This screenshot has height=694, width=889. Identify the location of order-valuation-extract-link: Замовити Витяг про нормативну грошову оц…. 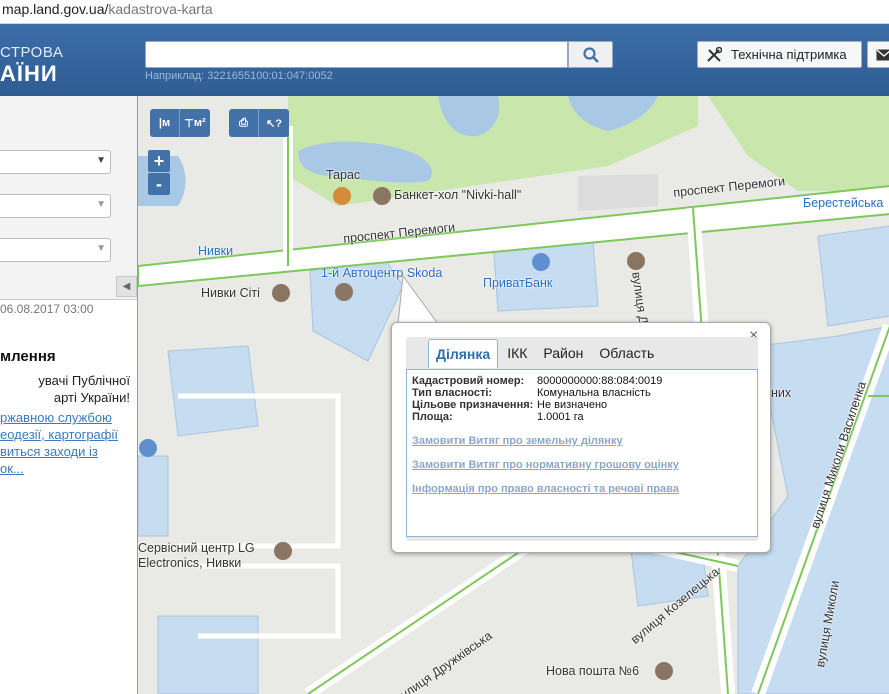
(545, 465).